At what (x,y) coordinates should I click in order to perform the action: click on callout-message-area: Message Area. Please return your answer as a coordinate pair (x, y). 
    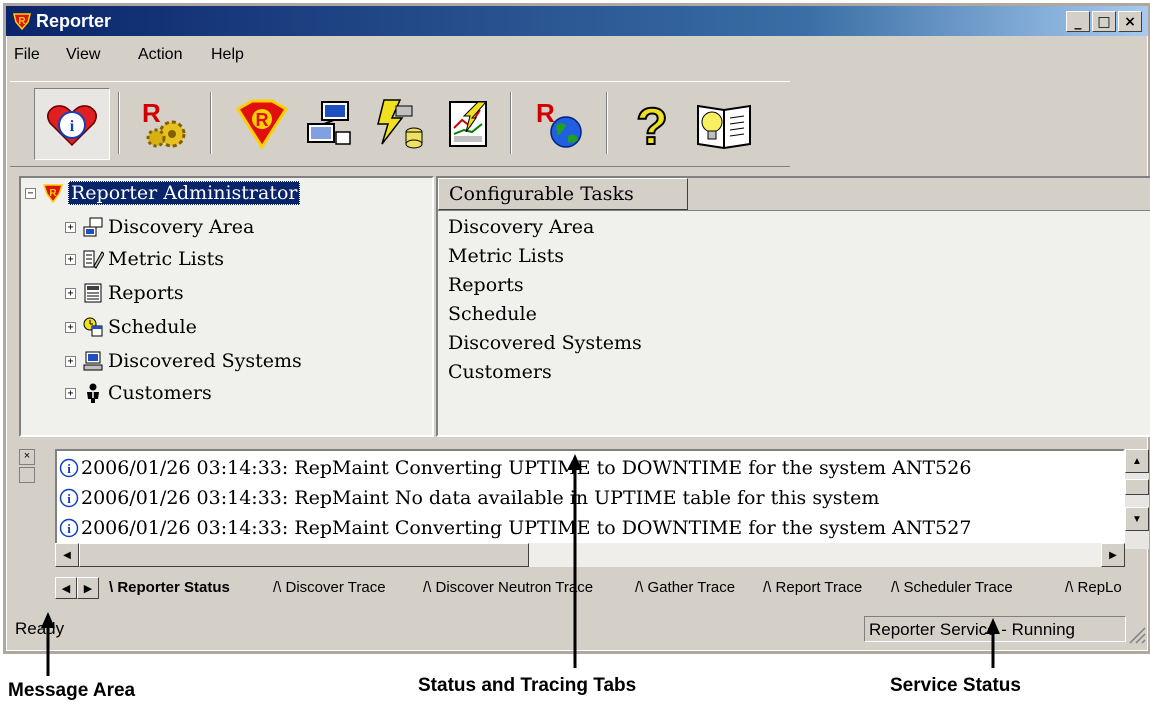
    Looking at the image, I should click on (72, 690).